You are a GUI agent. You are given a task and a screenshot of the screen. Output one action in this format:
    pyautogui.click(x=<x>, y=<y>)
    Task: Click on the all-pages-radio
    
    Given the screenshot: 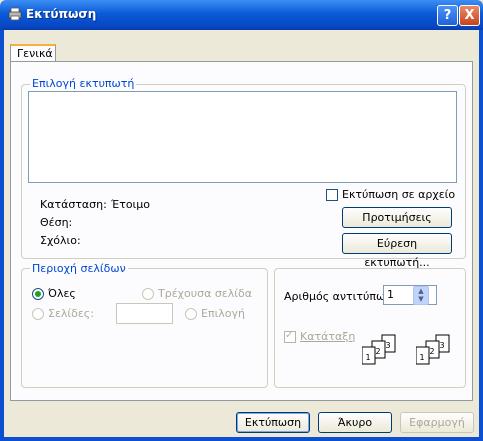 What is the action you would take?
    pyautogui.click(x=38, y=294)
    